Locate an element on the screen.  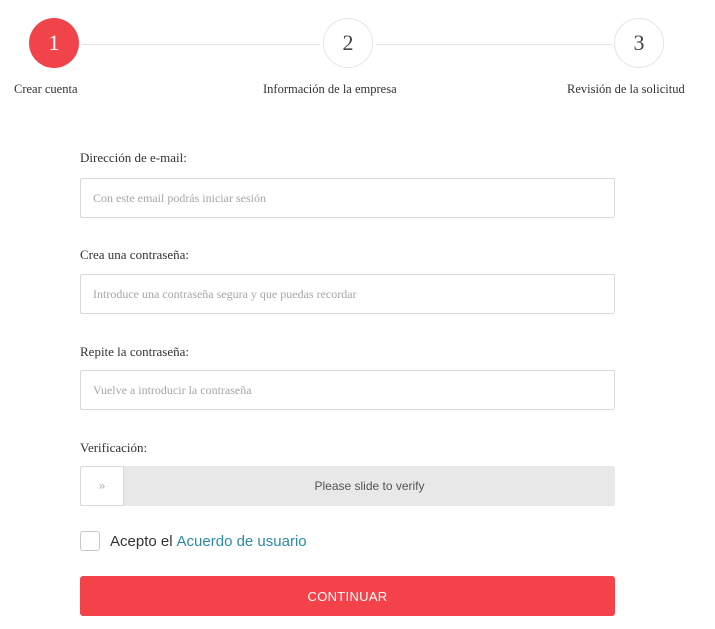
password-label: Crea una contraseña: is located at coordinates (135, 254).